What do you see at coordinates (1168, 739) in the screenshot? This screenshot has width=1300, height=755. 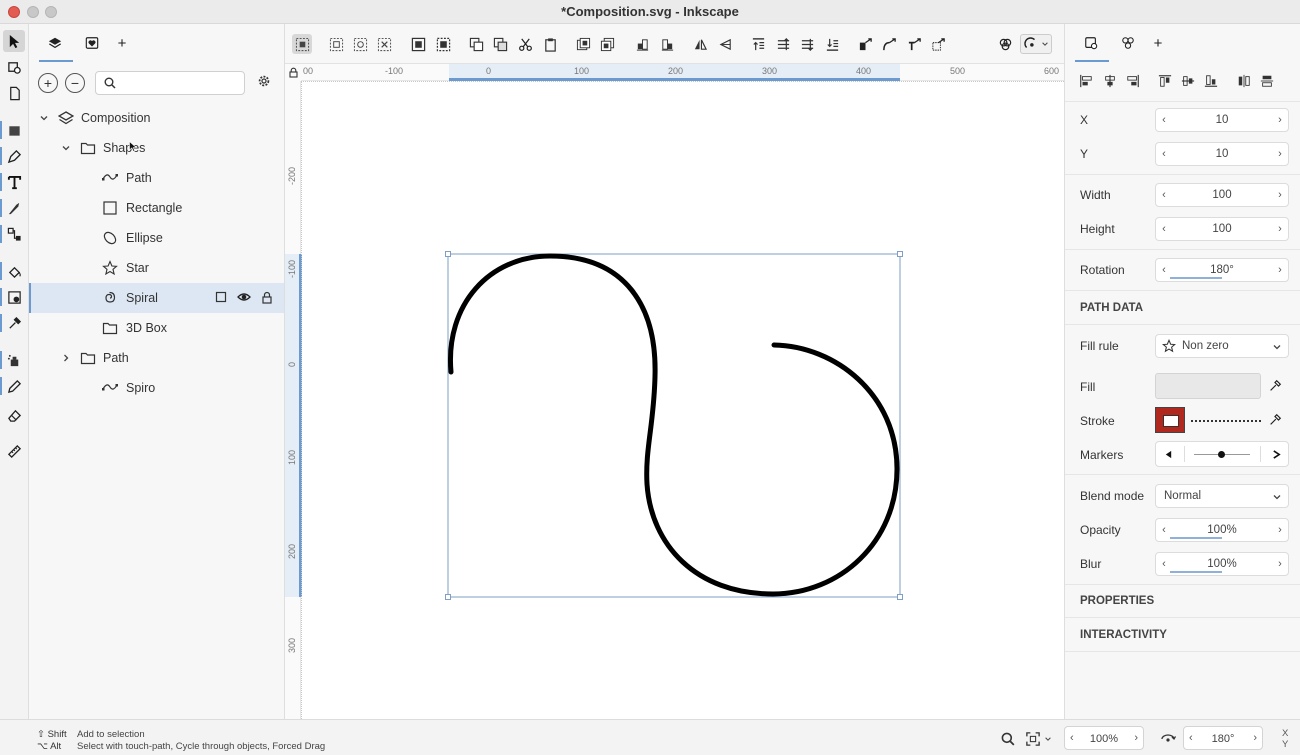 I see `rotate-canvas-button` at bounding box center [1168, 739].